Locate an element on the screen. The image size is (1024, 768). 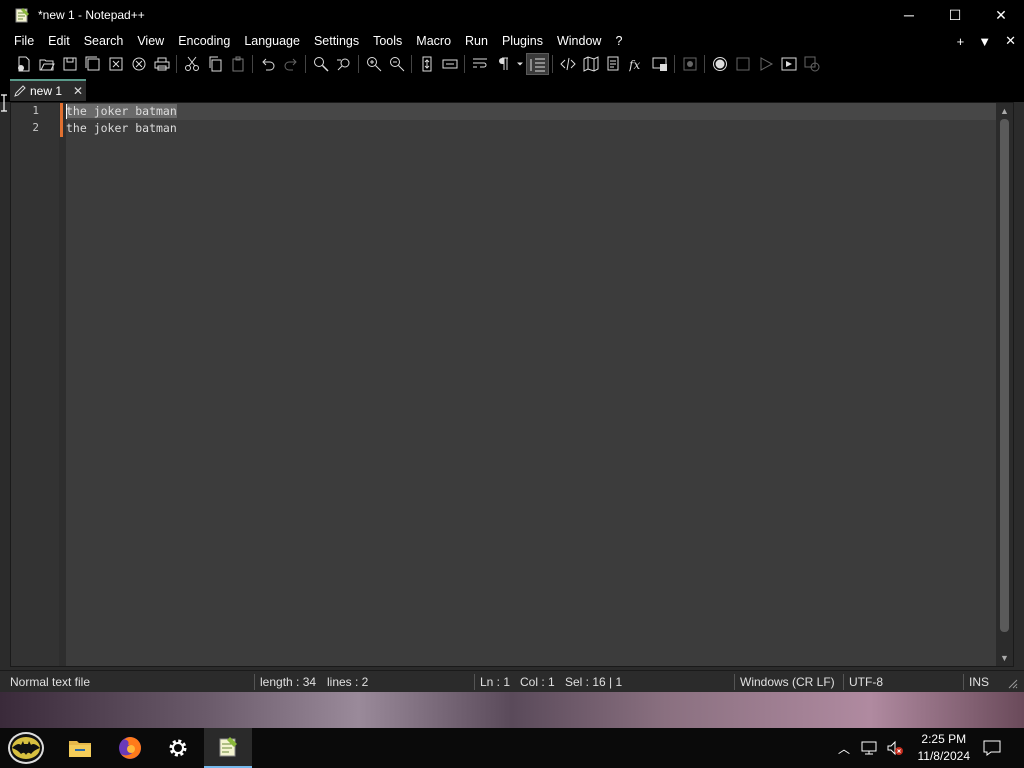
menu-settings: Settings is located at coordinates (336, 41).